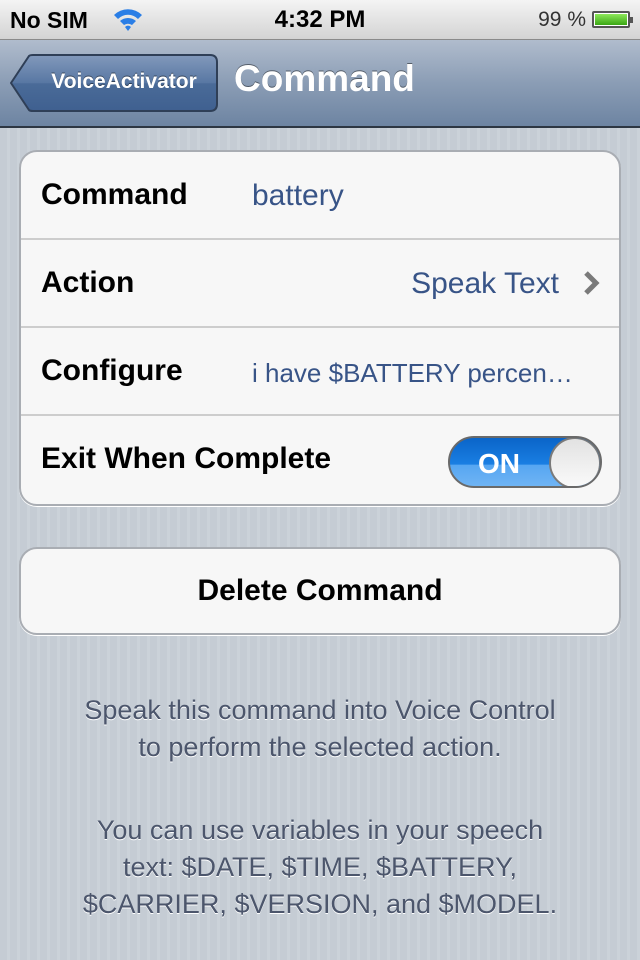  What do you see at coordinates (320, 710) in the screenshot?
I see `footer-line: Speak this command into Voice Control` at bounding box center [320, 710].